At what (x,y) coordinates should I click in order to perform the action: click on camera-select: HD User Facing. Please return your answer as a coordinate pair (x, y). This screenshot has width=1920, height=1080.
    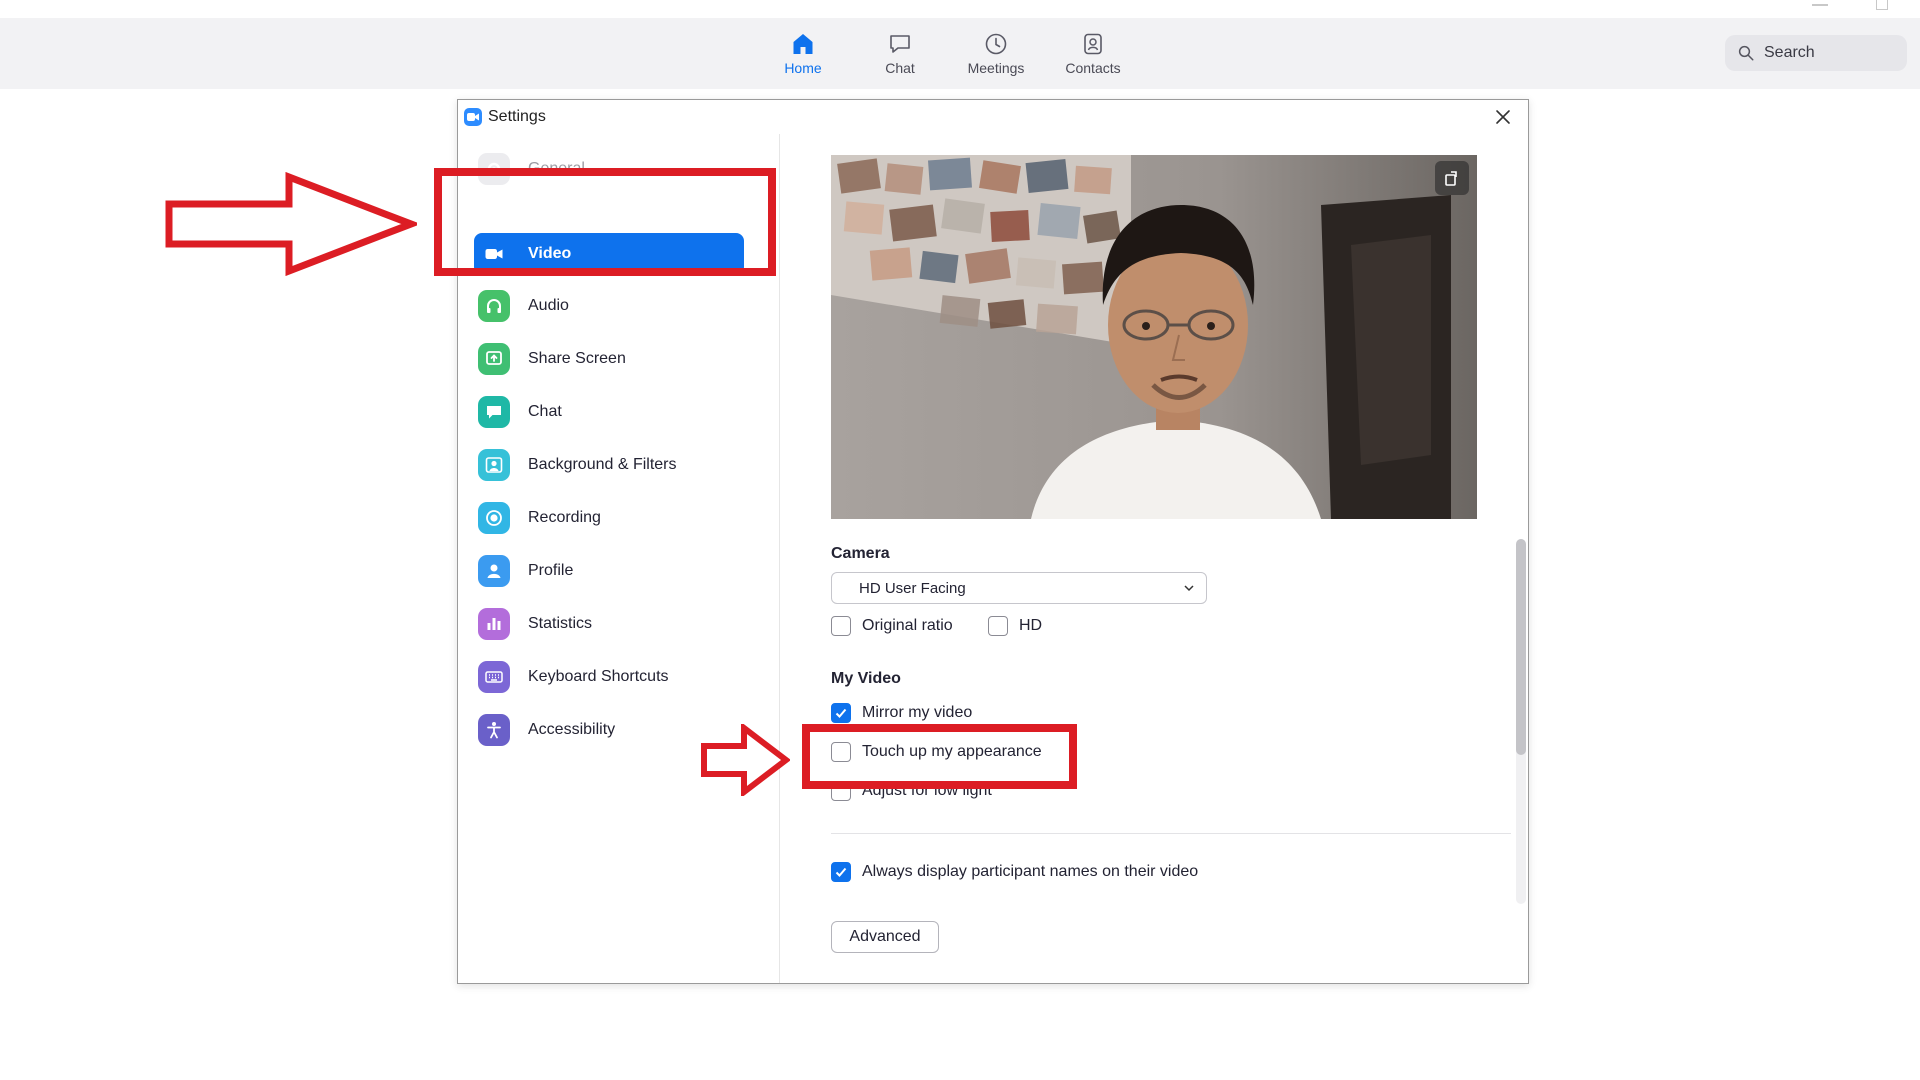
    Looking at the image, I should click on (1019, 588).